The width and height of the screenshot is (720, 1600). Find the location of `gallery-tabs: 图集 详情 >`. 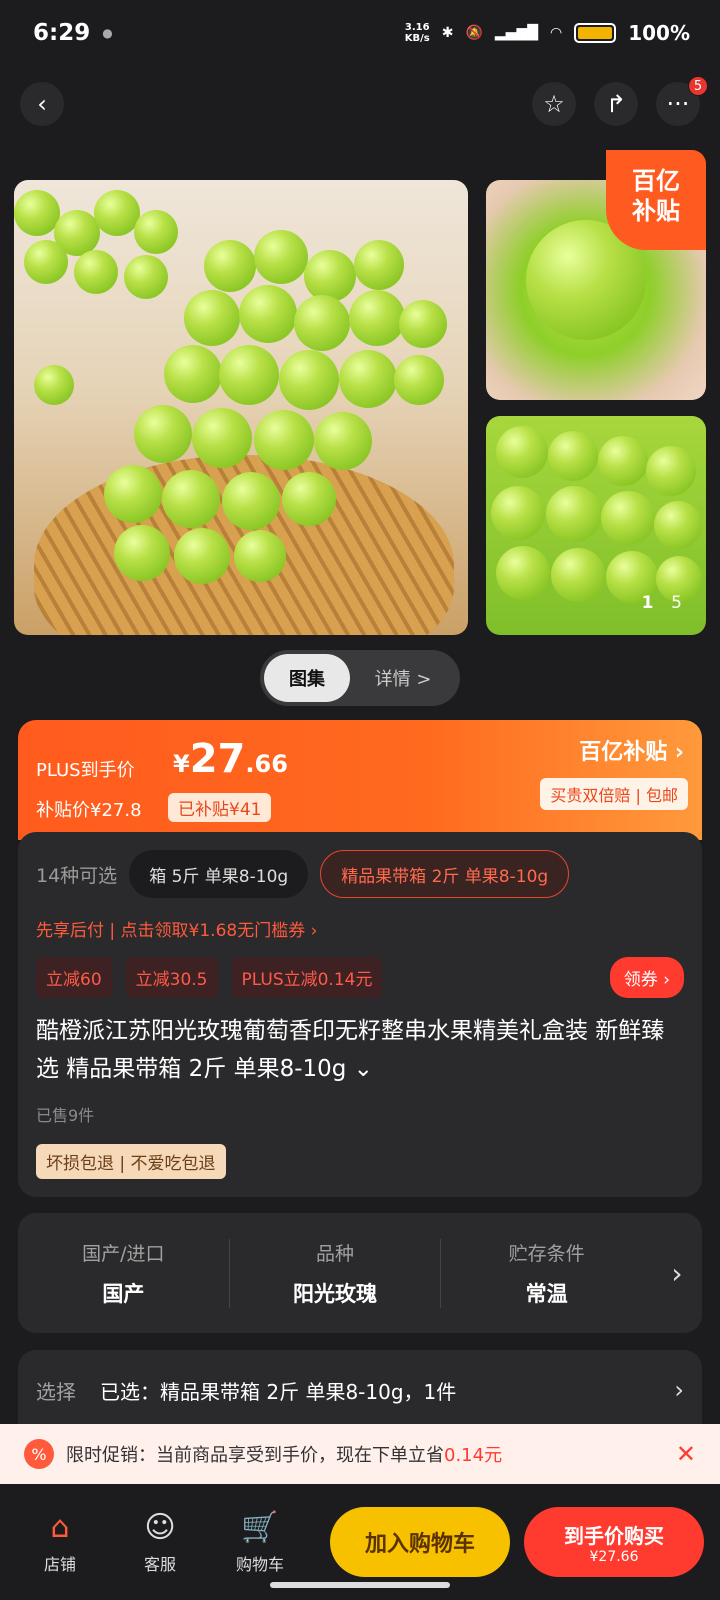

gallery-tabs: 图集 详情 > is located at coordinates (360, 678).